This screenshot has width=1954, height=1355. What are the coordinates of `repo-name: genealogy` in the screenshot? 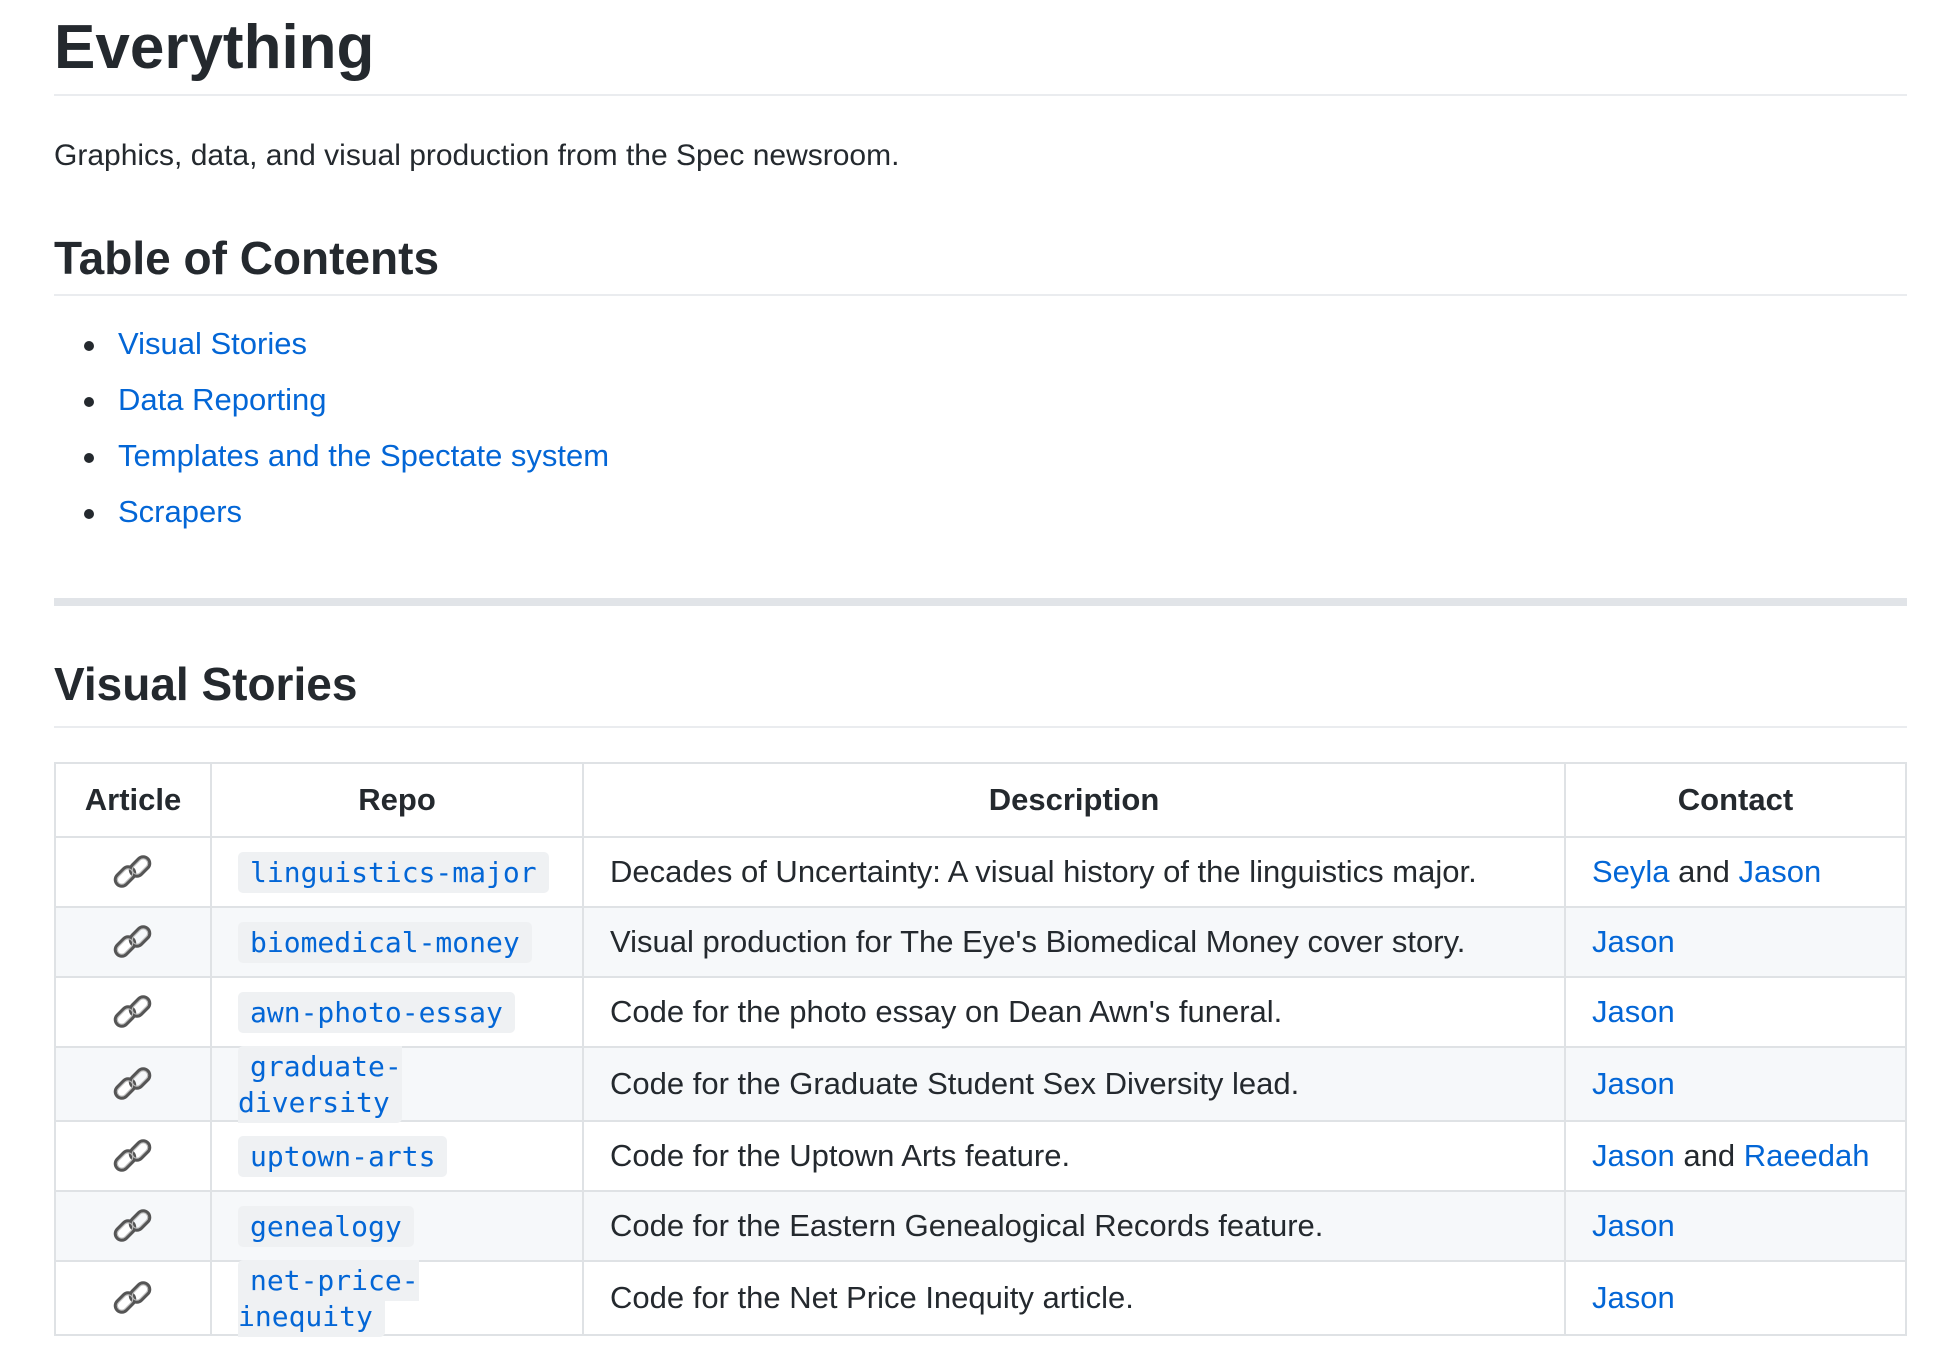 It's located at (326, 1226).